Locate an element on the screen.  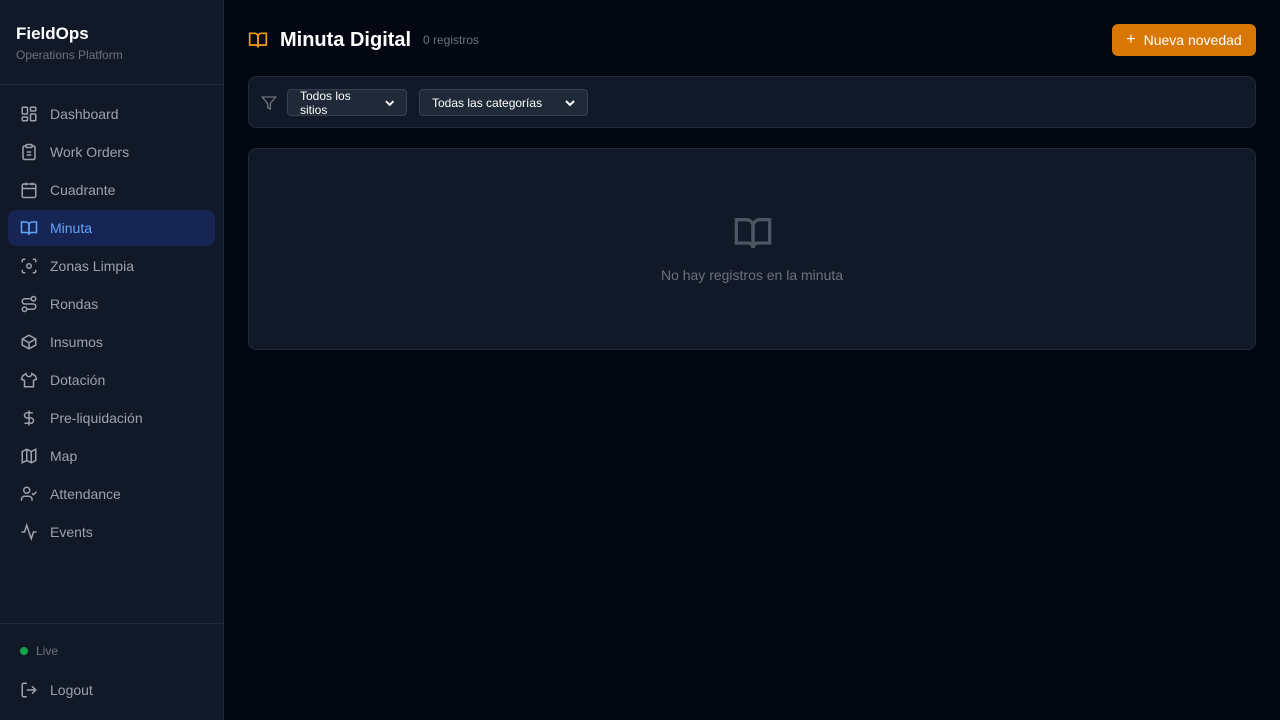
scan-icon is located at coordinates (29, 266).